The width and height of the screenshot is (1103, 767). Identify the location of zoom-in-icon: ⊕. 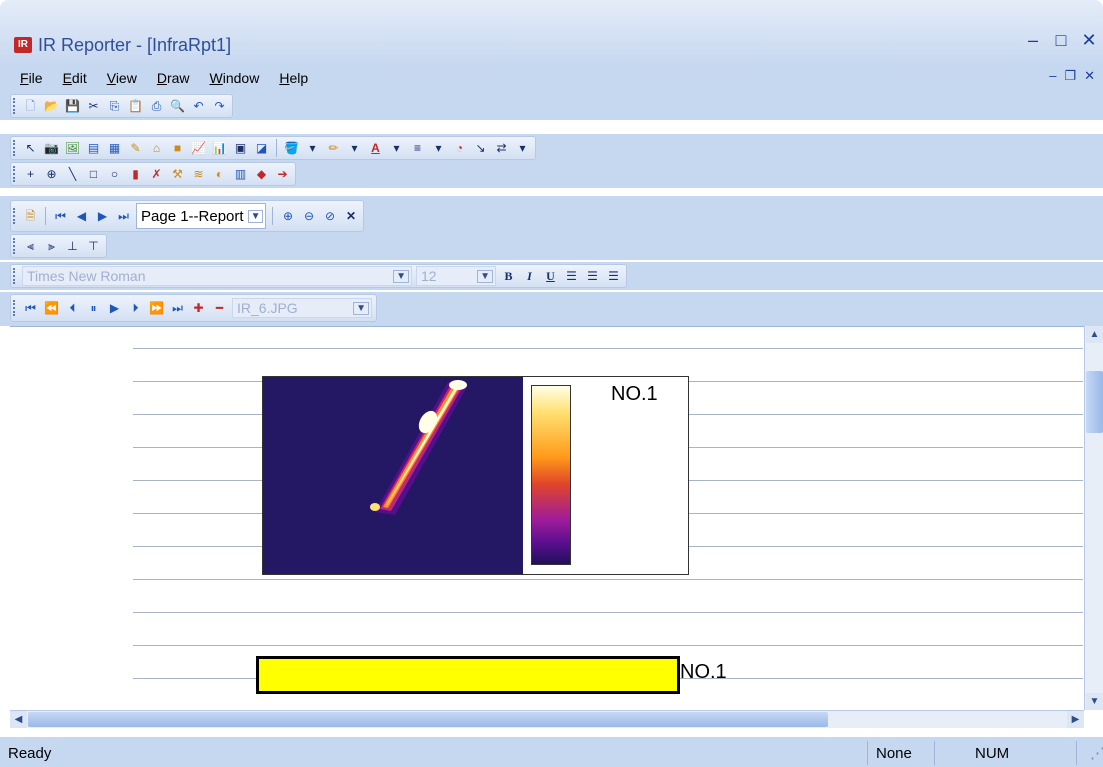
(287, 216).